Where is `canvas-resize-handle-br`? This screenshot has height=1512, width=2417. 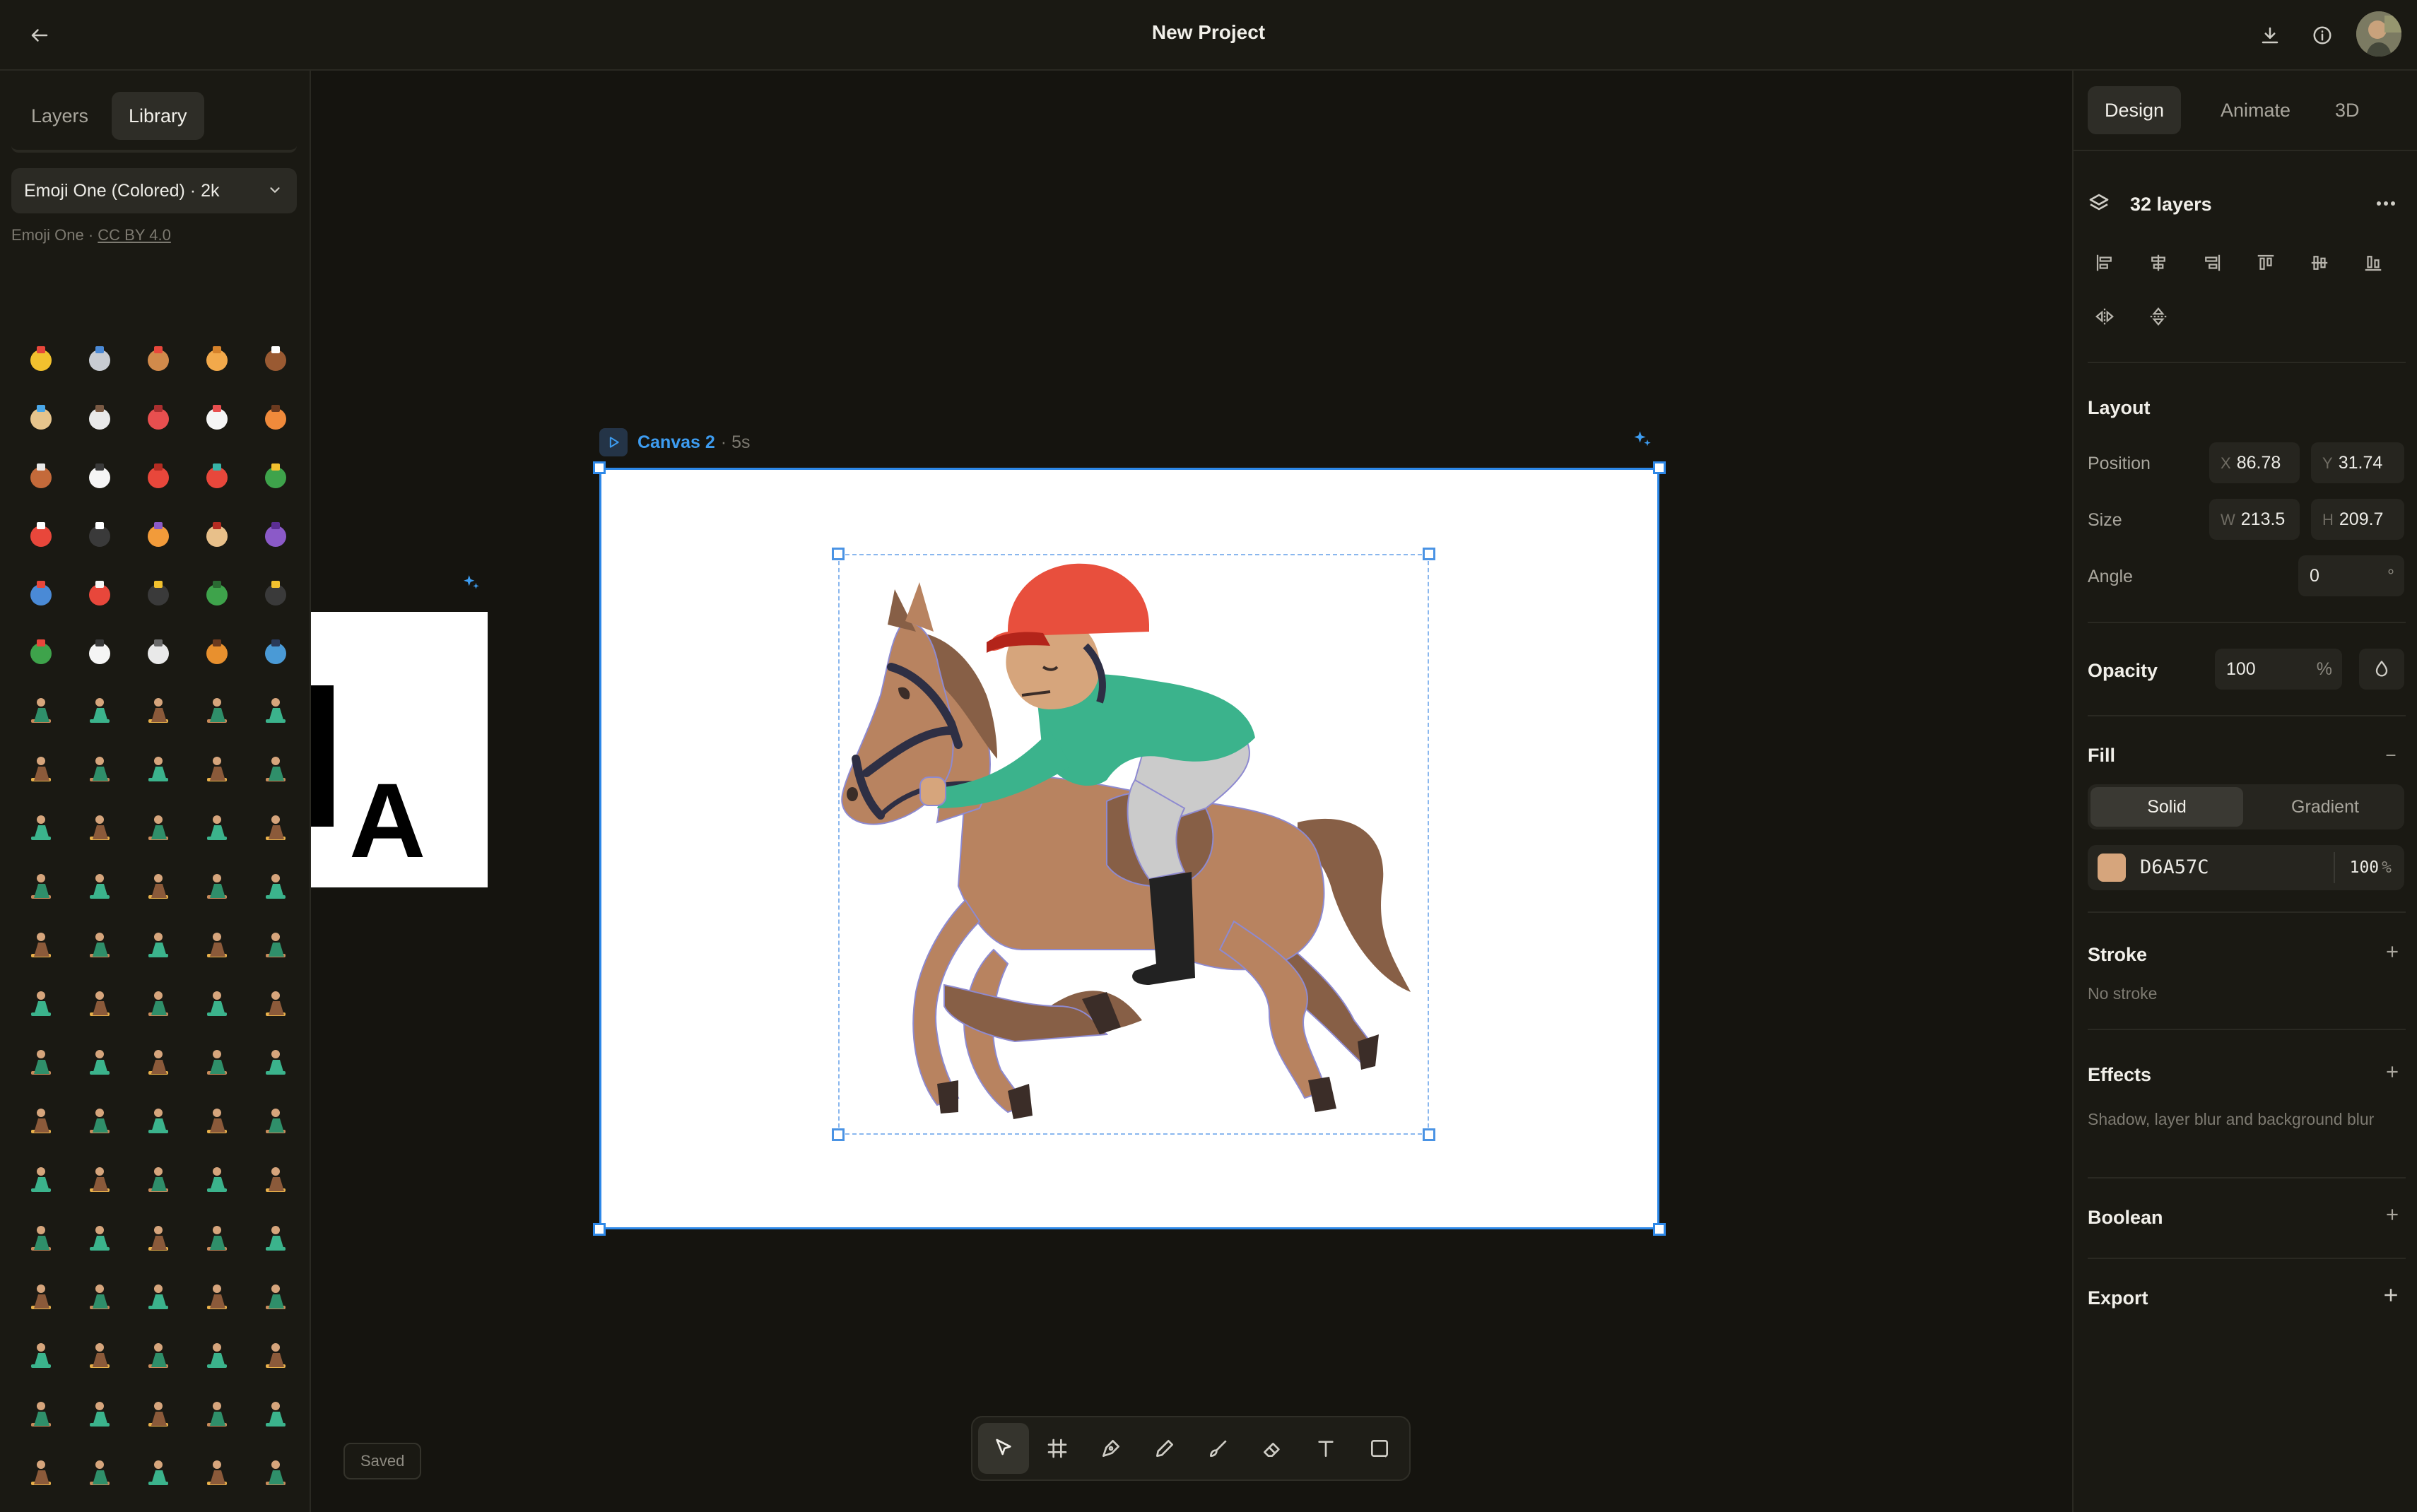 canvas-resize-handle-br is located at coordinates (1659, 1230).